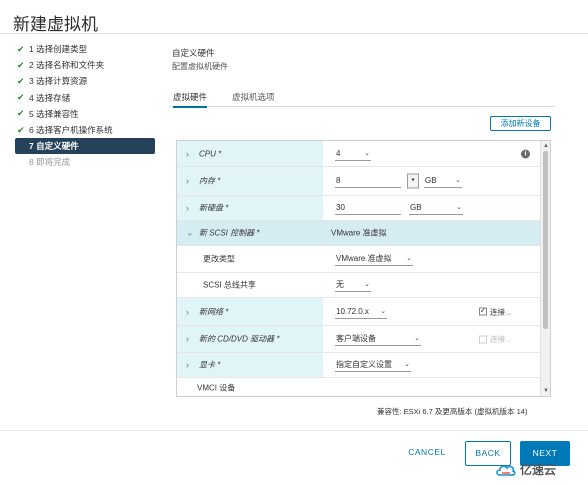  I want to click on video-label: 显卡 *, so click(210, 365).